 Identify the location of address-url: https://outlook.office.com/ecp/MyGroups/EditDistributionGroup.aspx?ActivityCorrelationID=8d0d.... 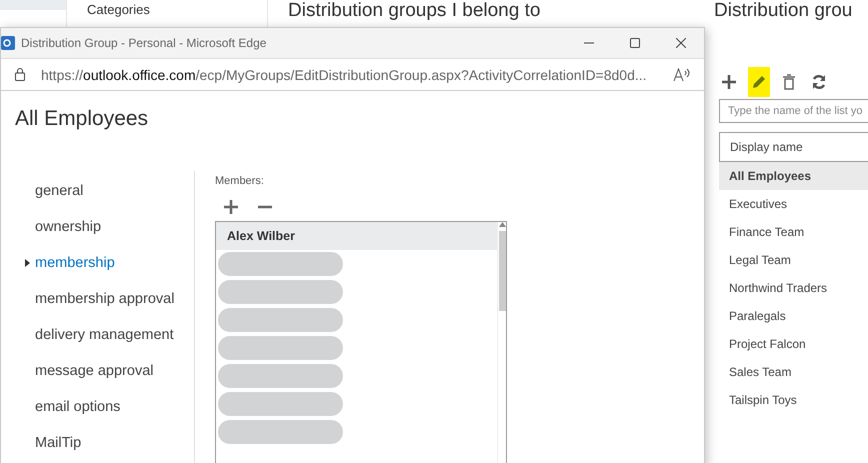
(349, 74).